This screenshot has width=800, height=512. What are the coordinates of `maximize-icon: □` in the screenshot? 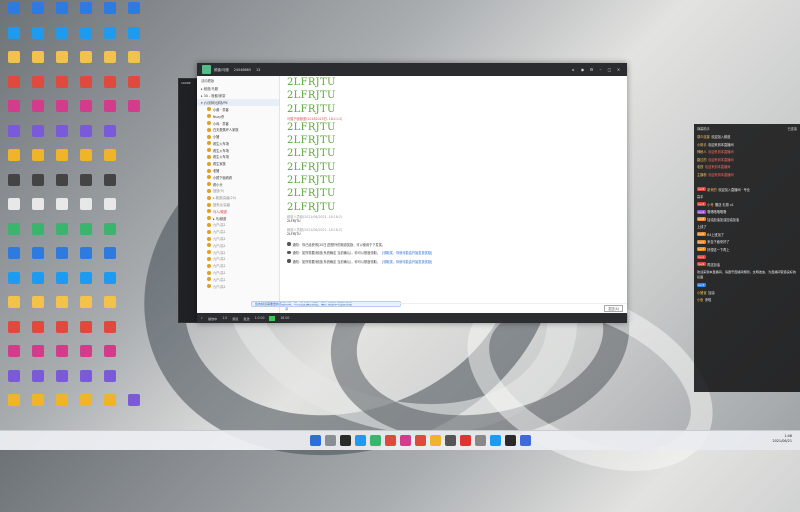 It's located at (609, 69).